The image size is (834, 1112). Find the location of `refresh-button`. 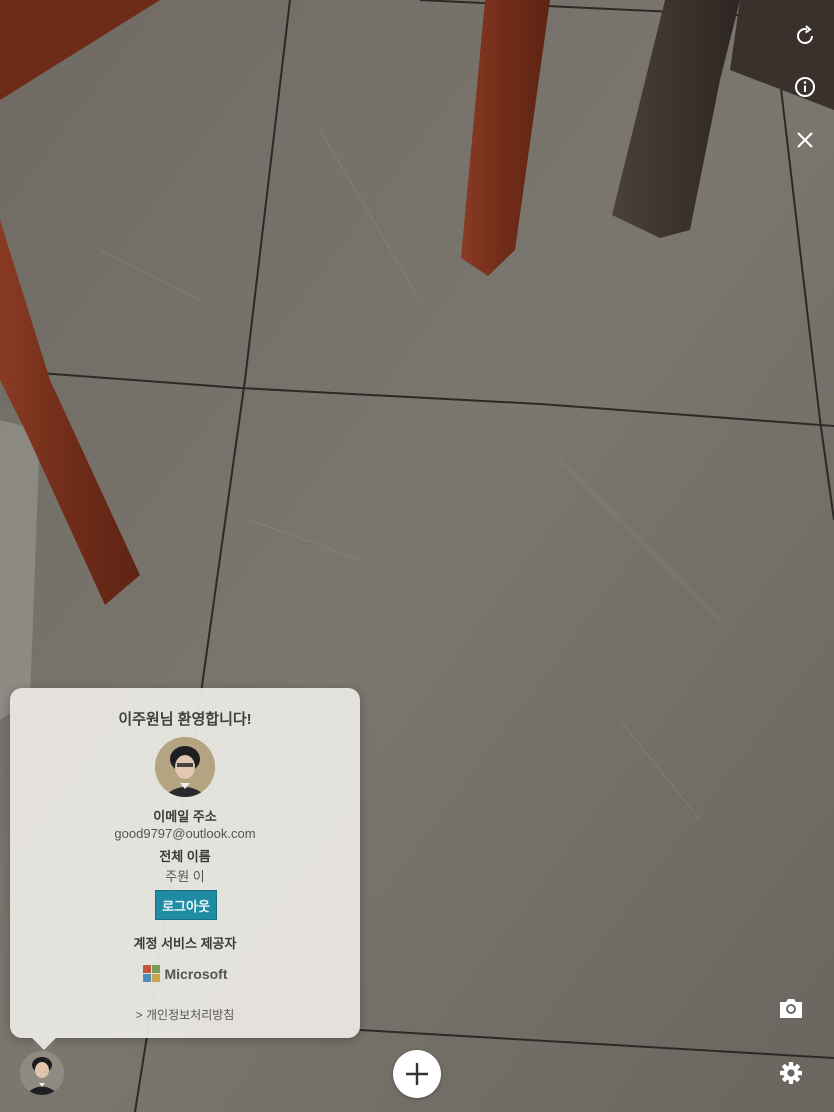

refresh-button is located at coordinates (805, 36).